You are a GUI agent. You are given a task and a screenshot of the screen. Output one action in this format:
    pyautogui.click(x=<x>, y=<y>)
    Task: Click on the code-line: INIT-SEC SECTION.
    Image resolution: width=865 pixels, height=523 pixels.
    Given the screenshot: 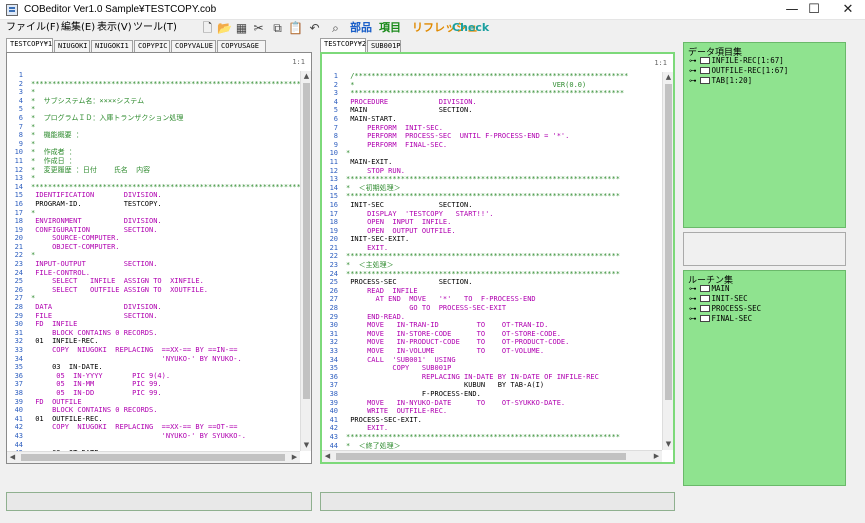 What is the action you would take?
    pyautogui.click(x=504, y=205)
    